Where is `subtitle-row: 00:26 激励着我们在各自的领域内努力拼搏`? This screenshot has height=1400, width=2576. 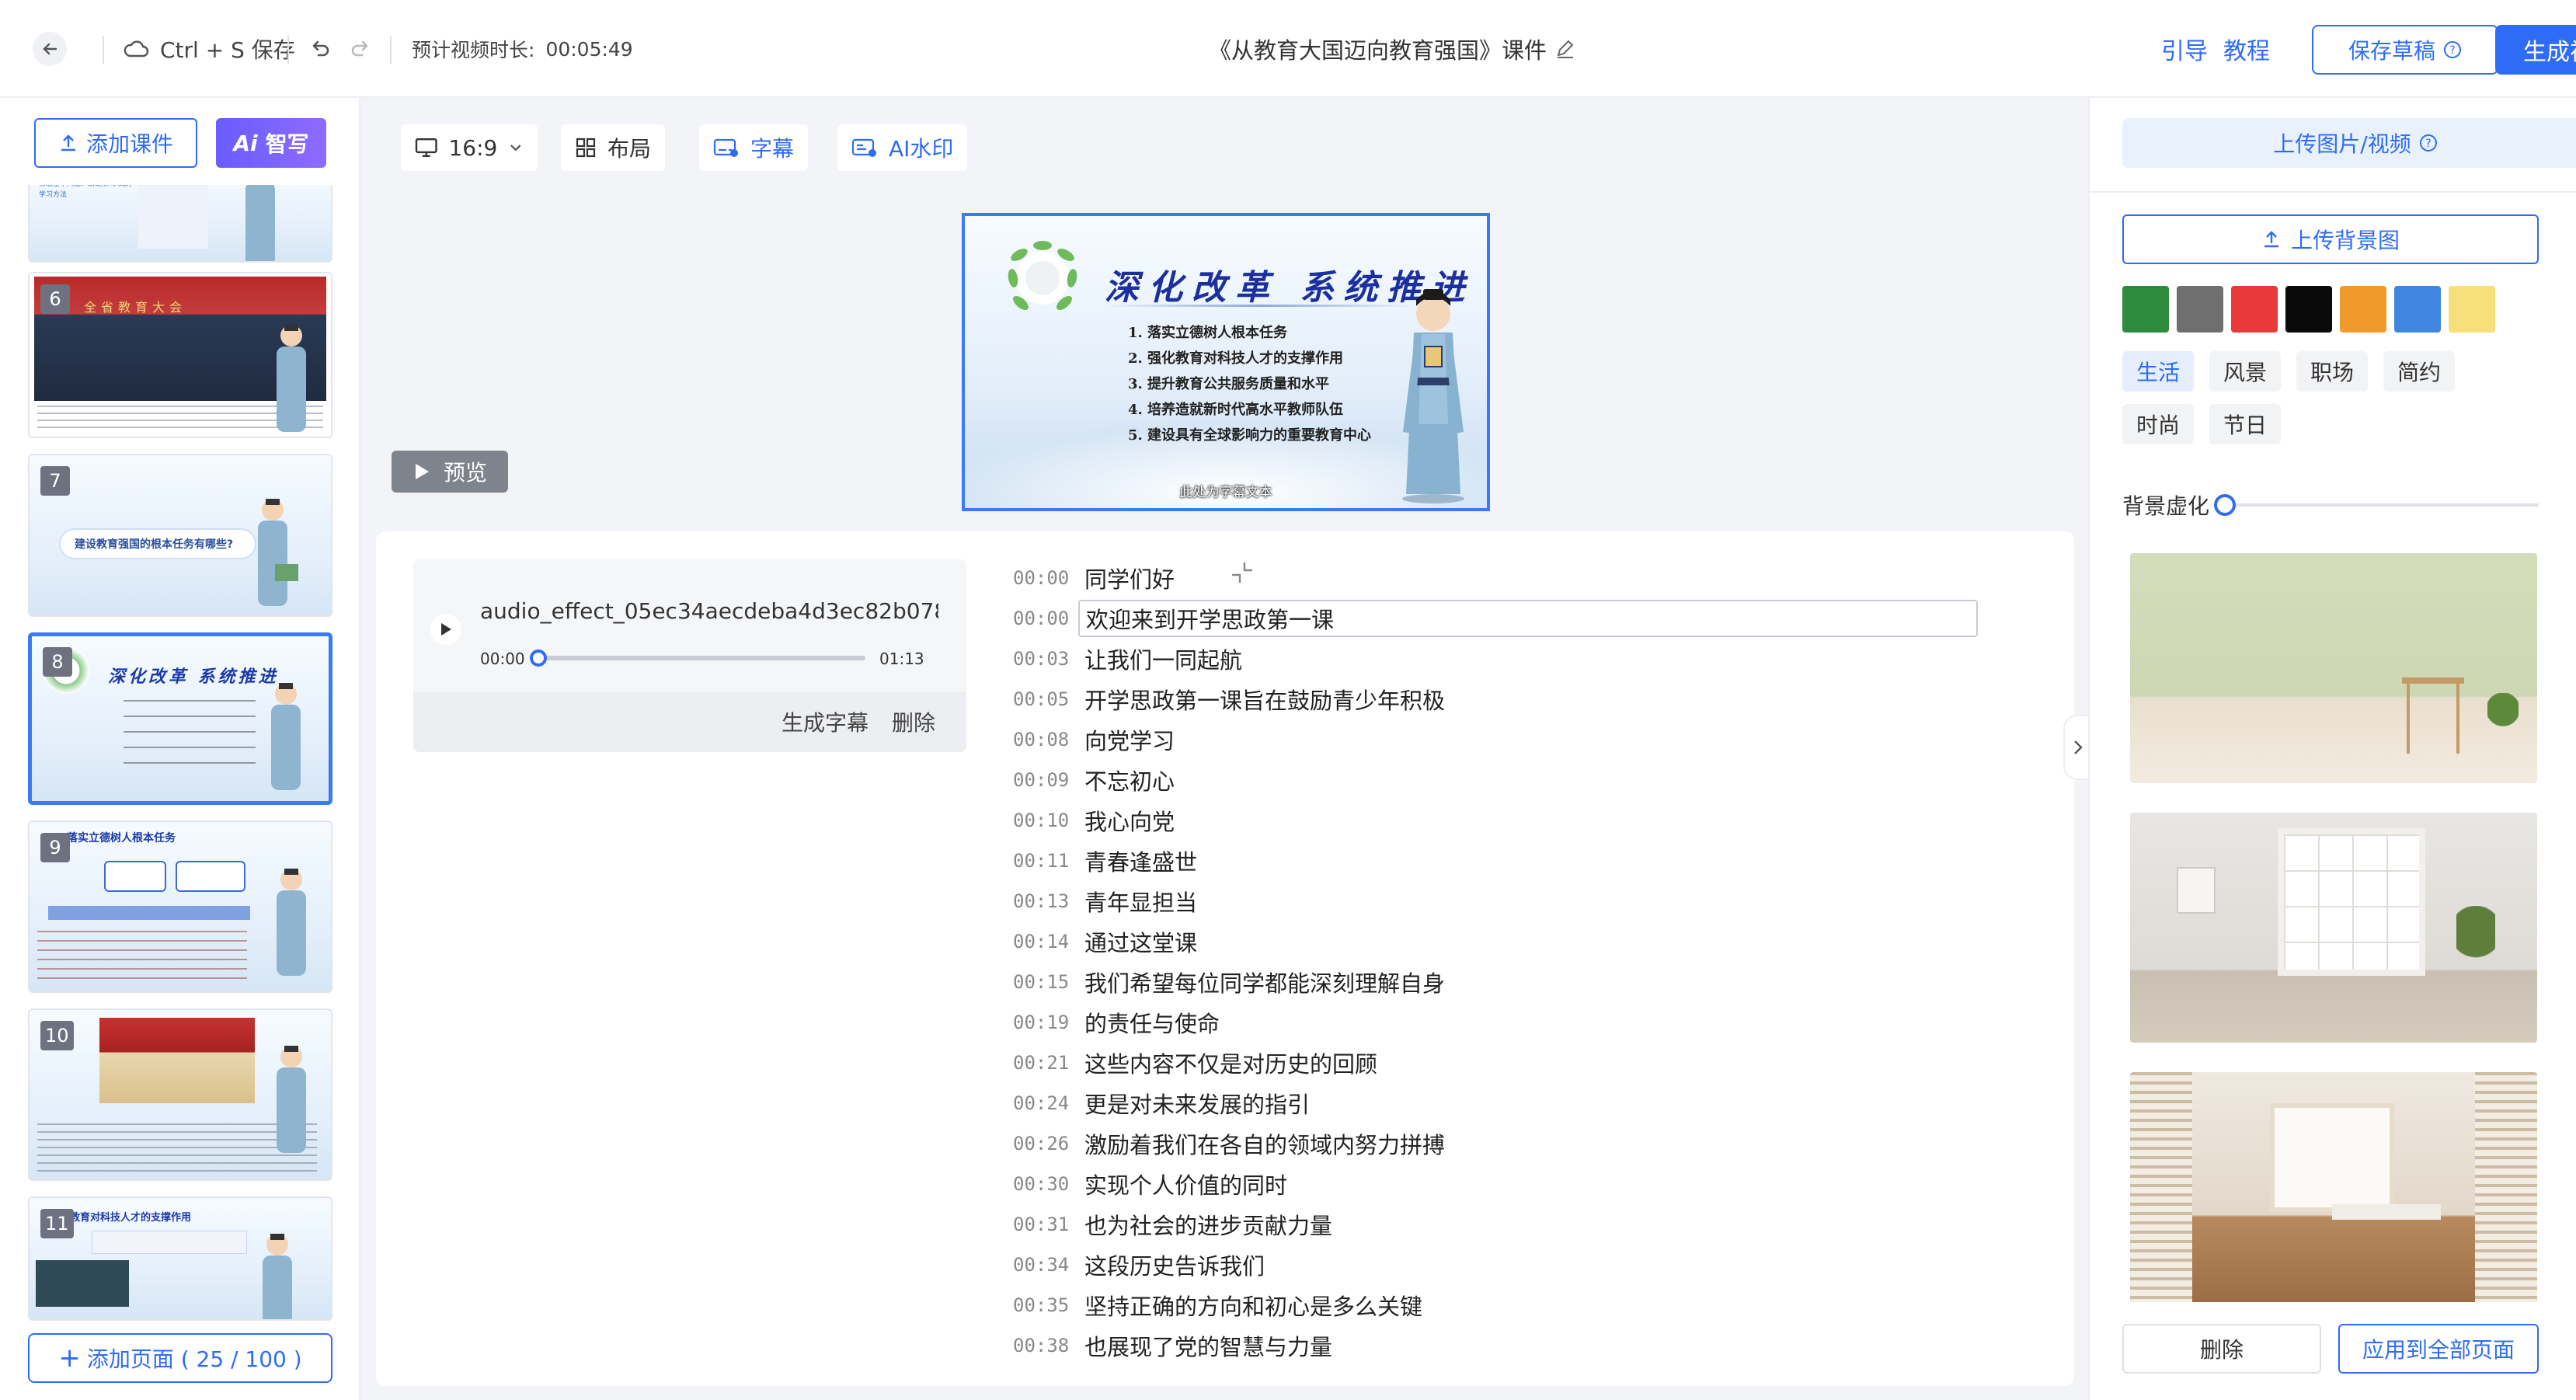
subtitle-row: 00:26 激励着我们在各自的领域内努力拼搏 is located at coordinates (1232, 1143).